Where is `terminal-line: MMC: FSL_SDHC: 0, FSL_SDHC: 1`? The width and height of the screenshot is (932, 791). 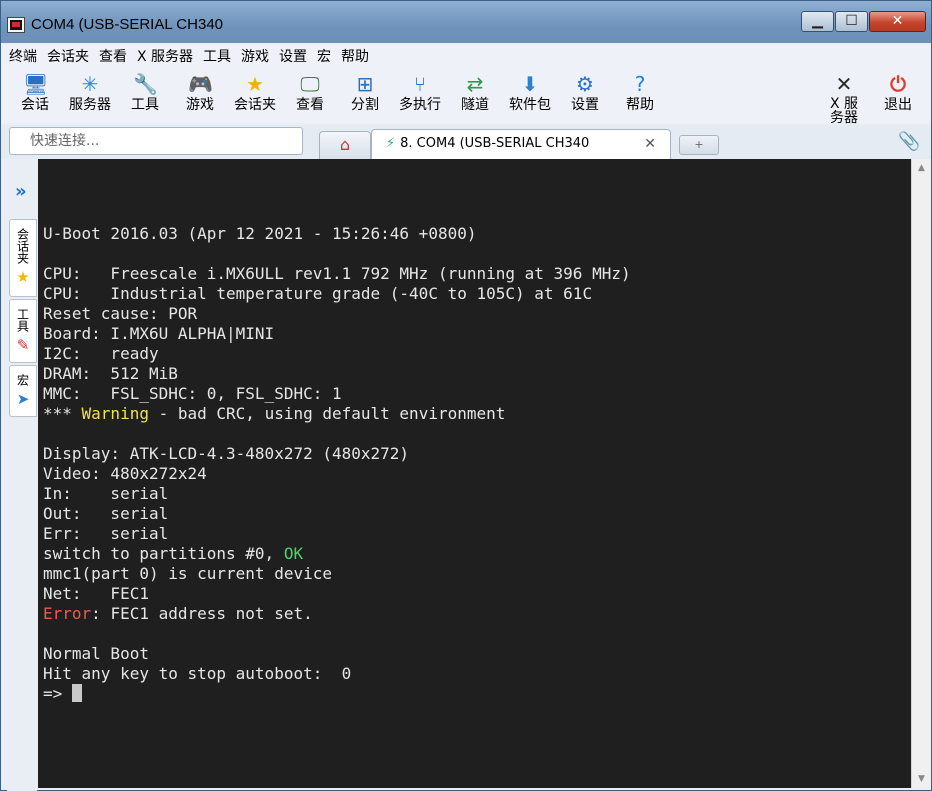 terminal-line: MMC: FSL_SDHC: 0, FSL_SDHC: 1 is located at coordinates (477, 394).